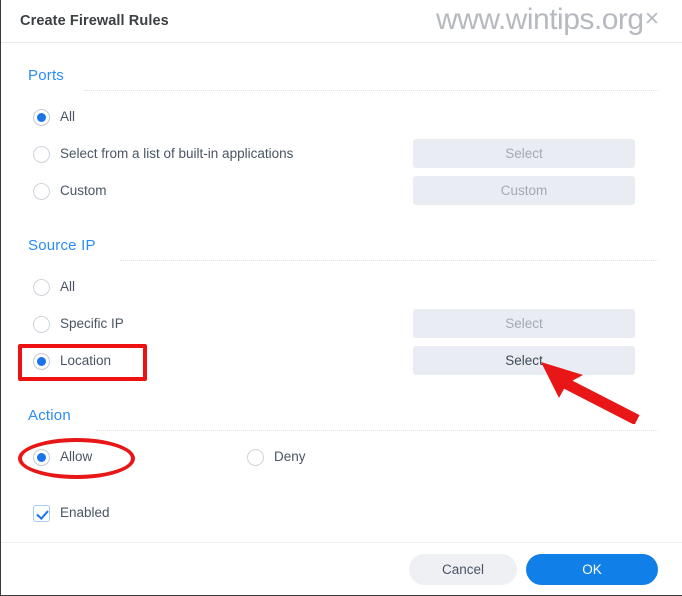 This screenshot has width=682, height=596. Describe the element at coordinates (524, 153) in the screenshot. I see `ports-select-button: Select` at that location.